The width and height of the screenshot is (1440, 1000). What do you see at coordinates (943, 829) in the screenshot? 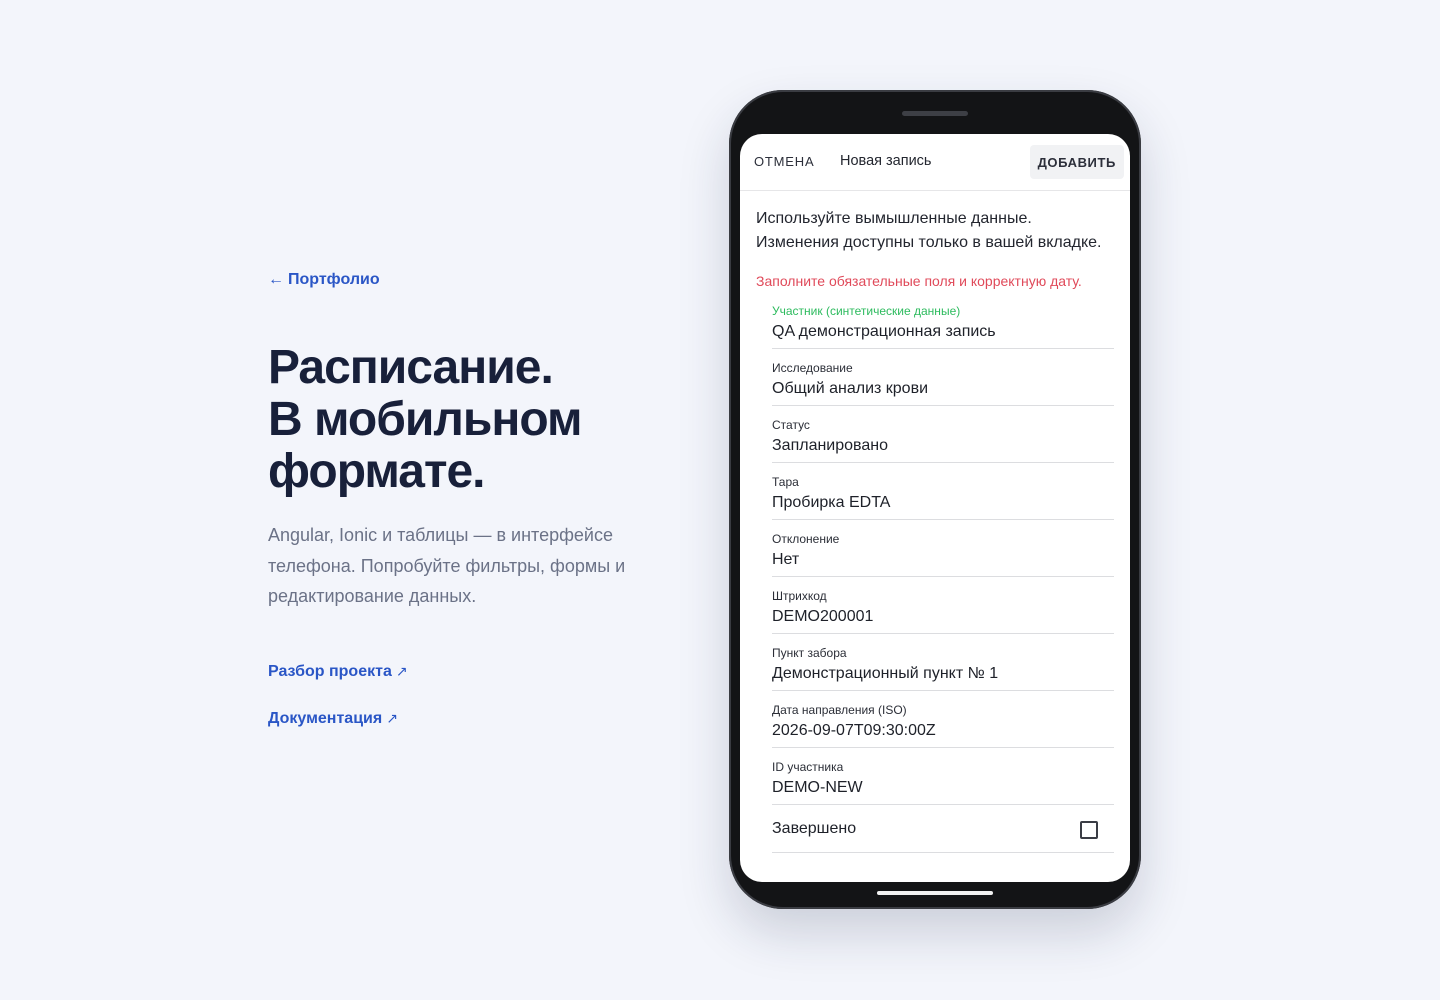
I see `completed-row: Завершено` at bounding box center [943, 829].